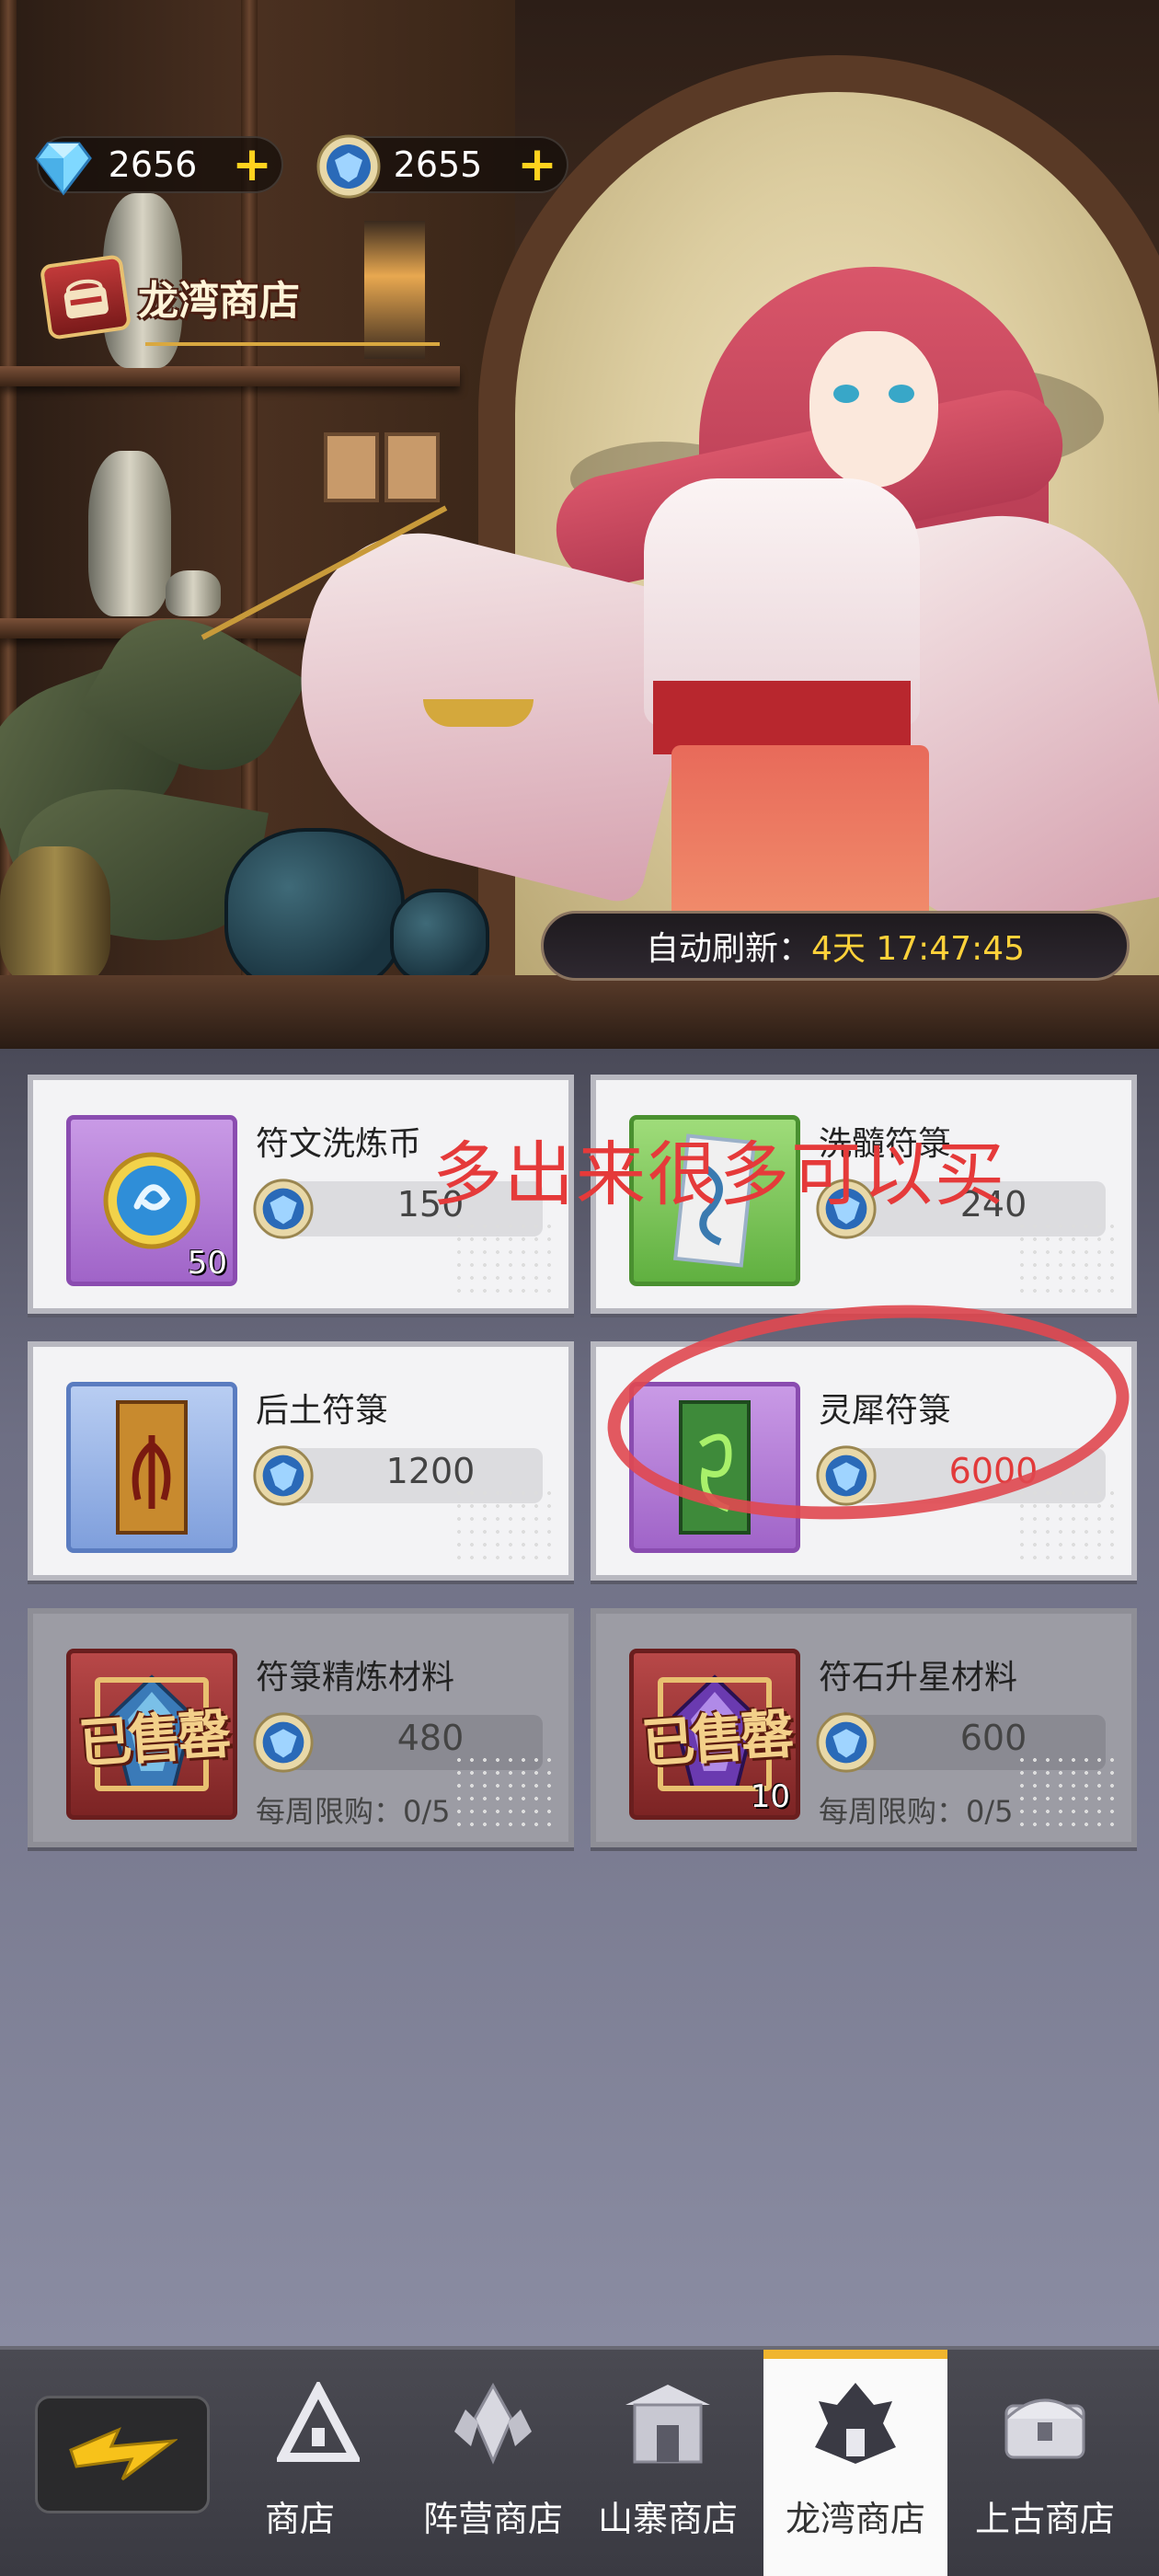  I want to click on add-diamond-button: +, so click(252, 164).